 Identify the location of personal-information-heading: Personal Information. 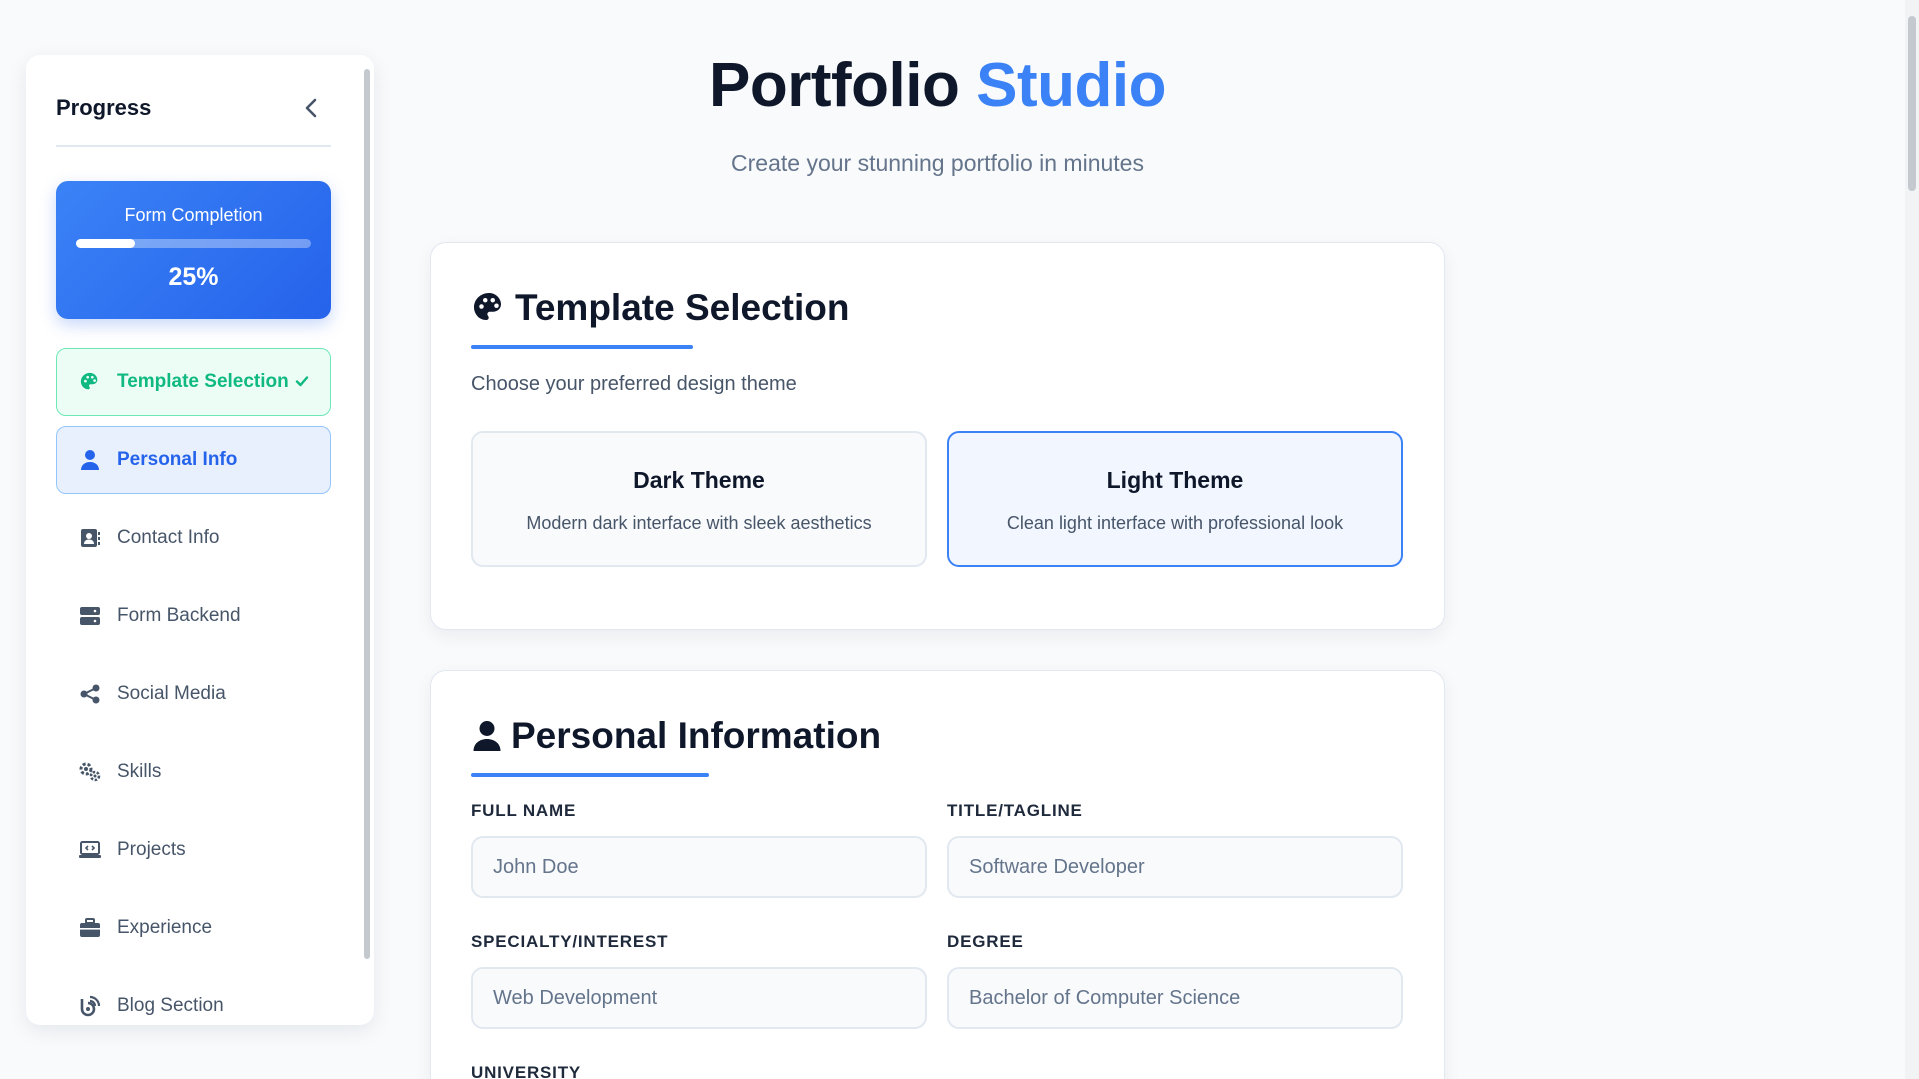
(676, 736).